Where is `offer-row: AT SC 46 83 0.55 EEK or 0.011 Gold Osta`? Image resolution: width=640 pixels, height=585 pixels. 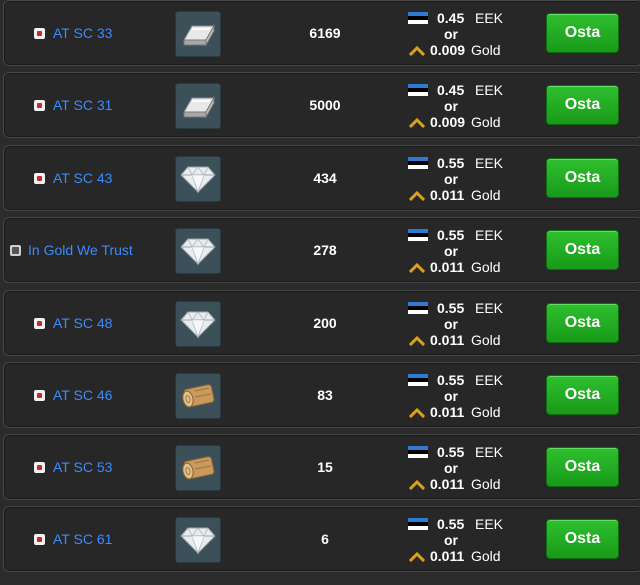 offer-row: AT SC 46 83 0.55 EEK or 0.011 Gold Osta is located at coordinates (321, 395).